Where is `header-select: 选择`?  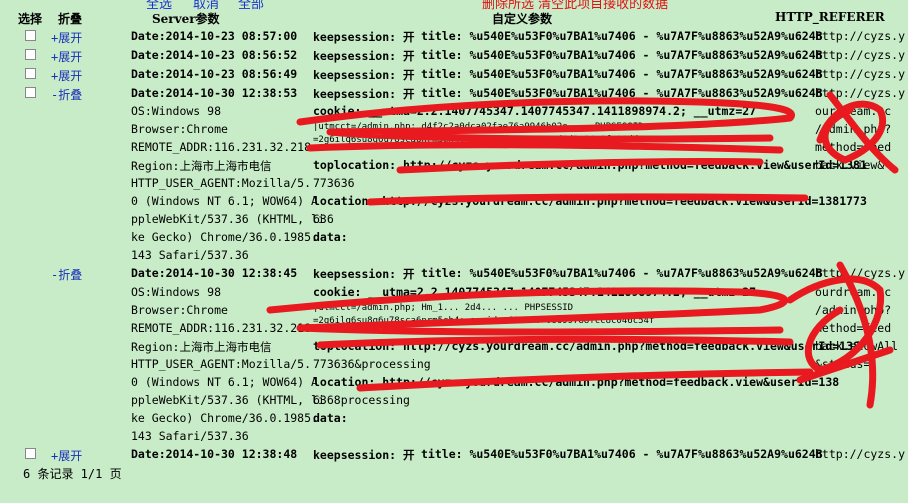
header-select: 选择 is located at coordinates (30, 19).